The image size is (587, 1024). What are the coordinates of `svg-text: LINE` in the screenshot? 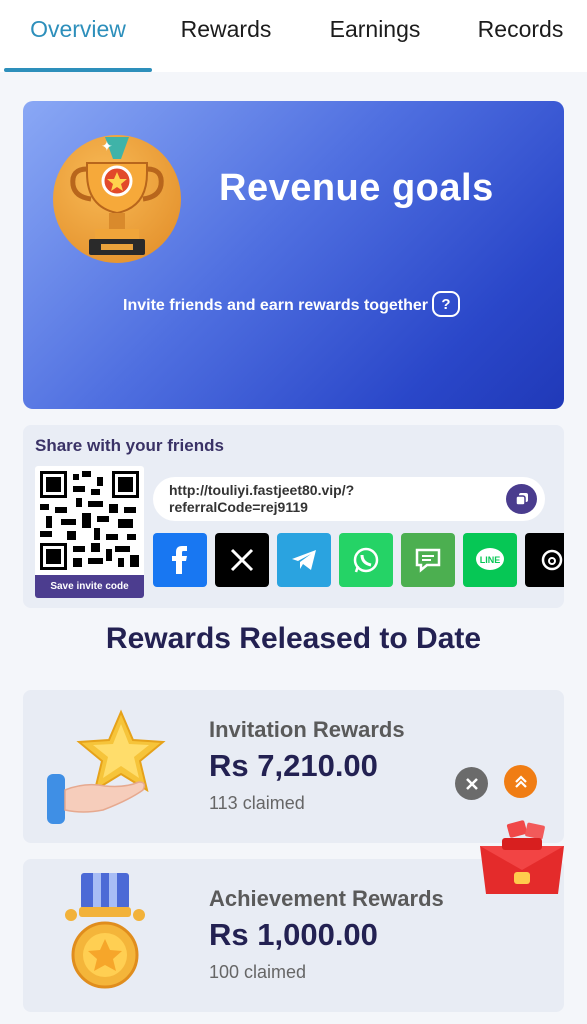 It's located at (490, 560).